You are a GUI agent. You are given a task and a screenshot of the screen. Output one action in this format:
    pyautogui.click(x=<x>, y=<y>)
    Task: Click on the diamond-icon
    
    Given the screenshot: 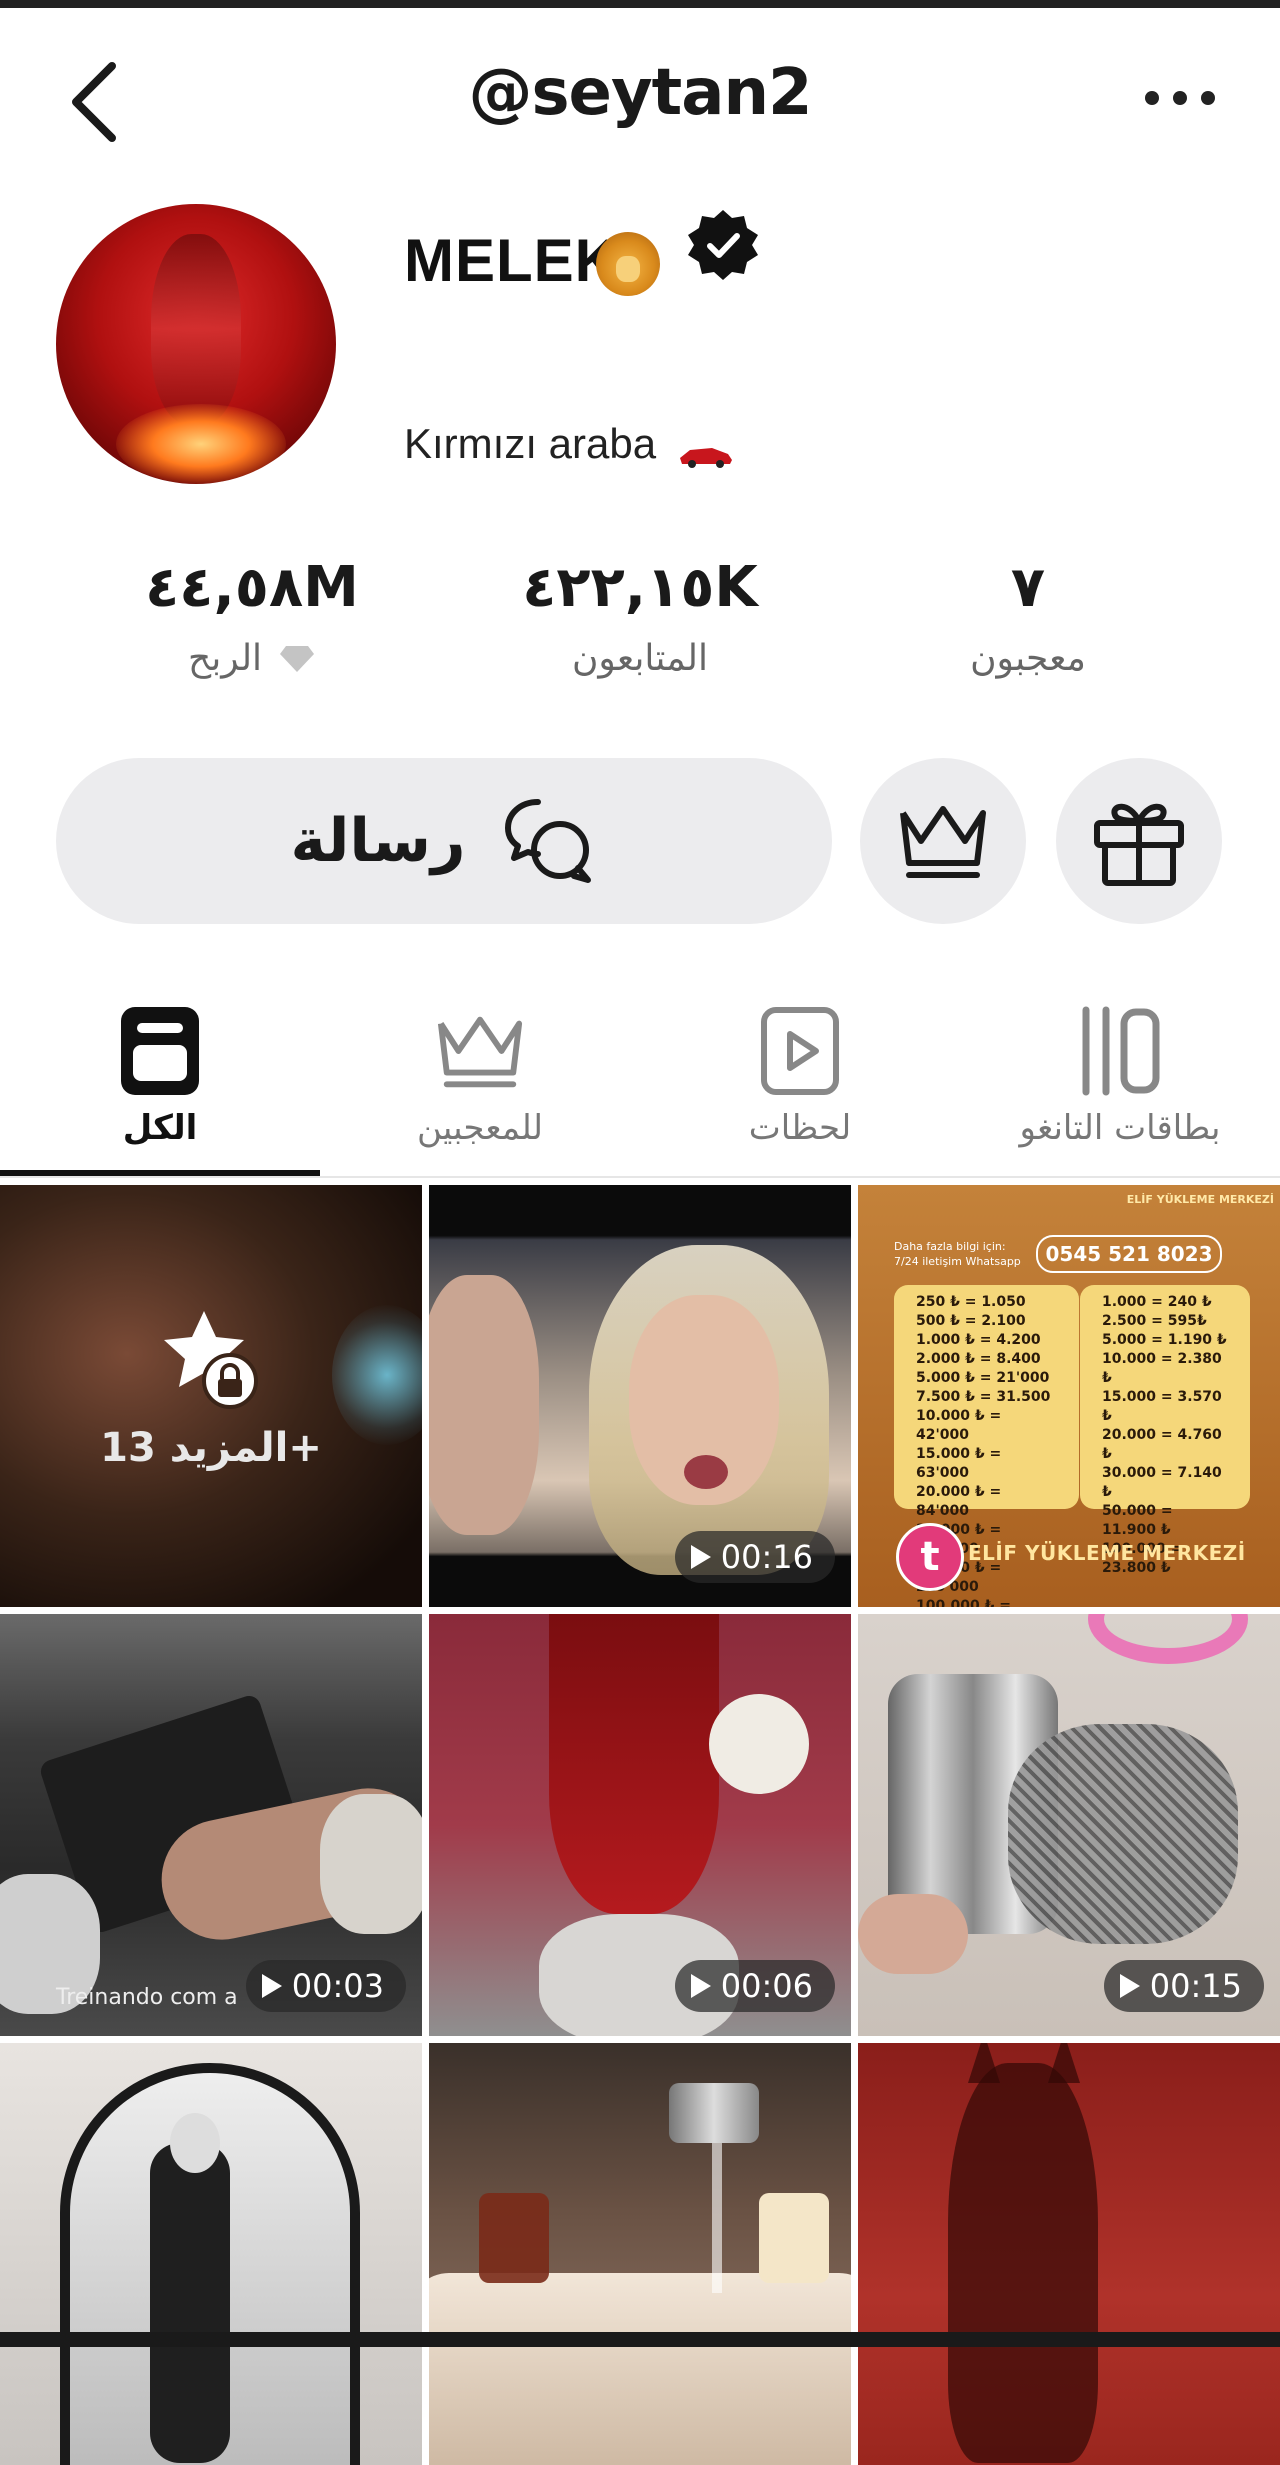 What is the action you would take?
    pyautogui.click(x=297, y=658)
    